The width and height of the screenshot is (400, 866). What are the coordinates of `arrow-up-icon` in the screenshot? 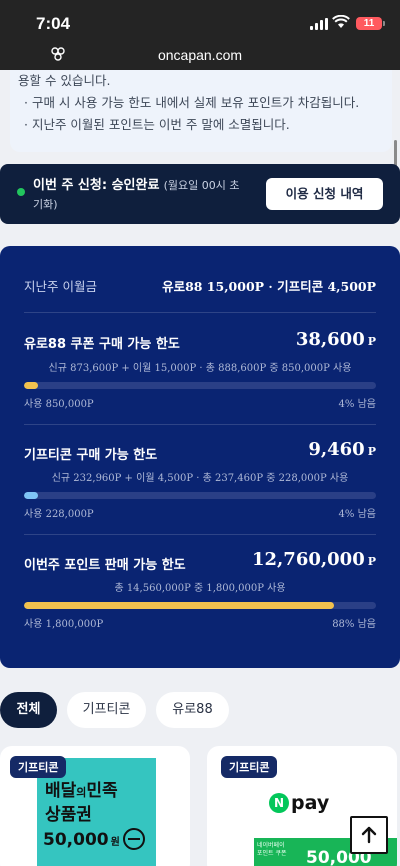 It's located at (369, 835).